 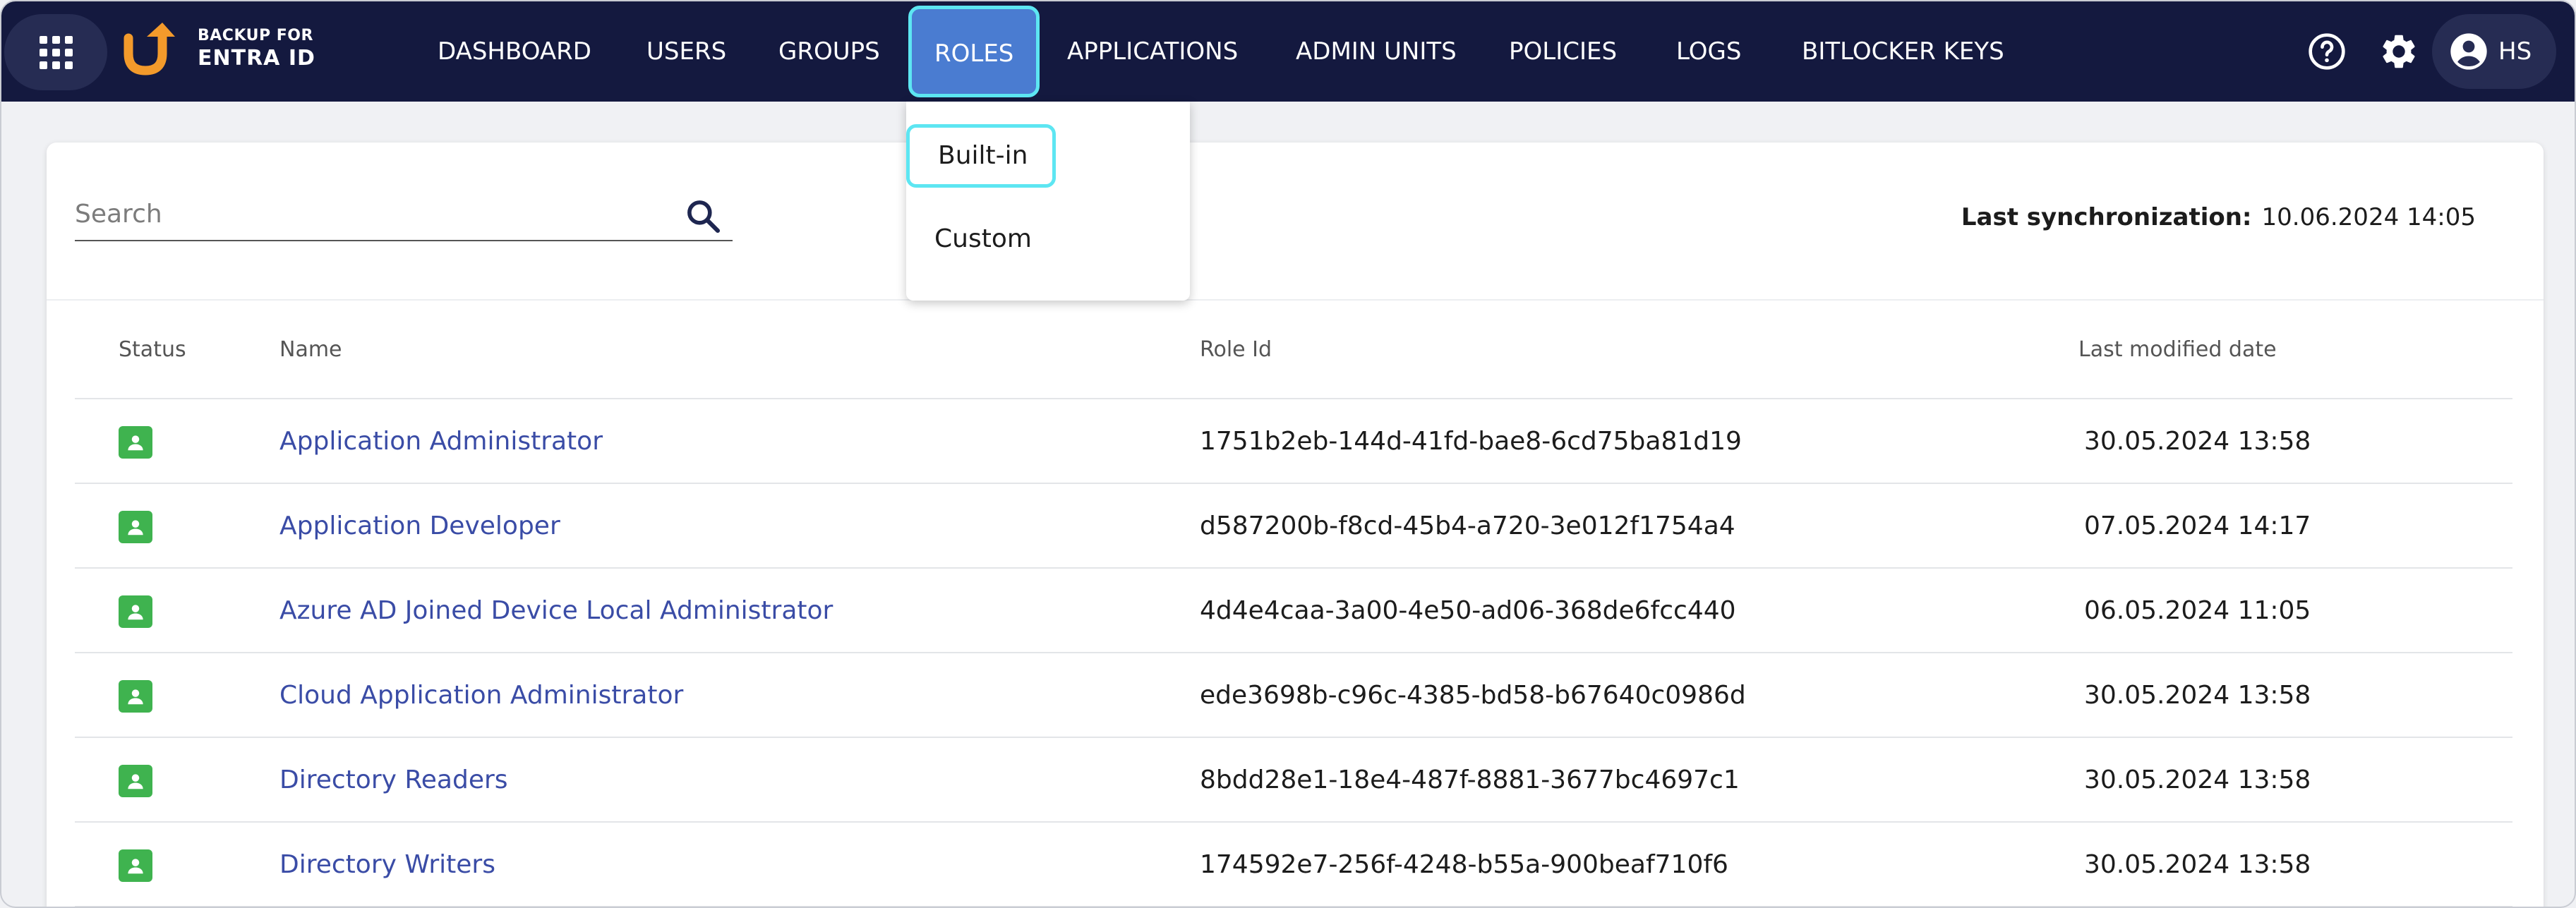 I want to click on header-last-modified: Last modified date, so click(x=2177, y=350).